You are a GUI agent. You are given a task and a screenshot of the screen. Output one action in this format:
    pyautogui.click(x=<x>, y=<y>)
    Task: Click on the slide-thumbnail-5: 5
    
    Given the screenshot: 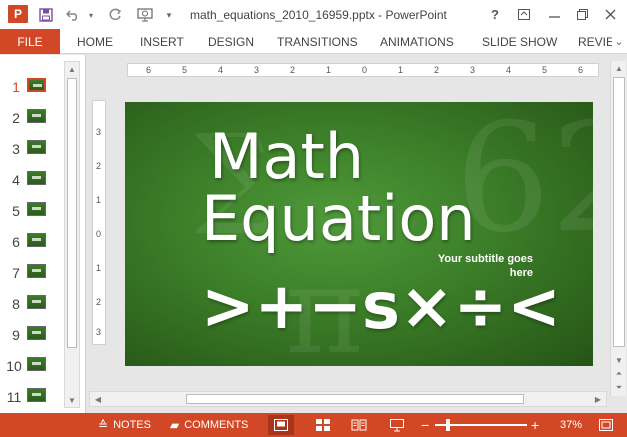 What is the action you would take?
    pyautogui.click(x=32, y=210)
    